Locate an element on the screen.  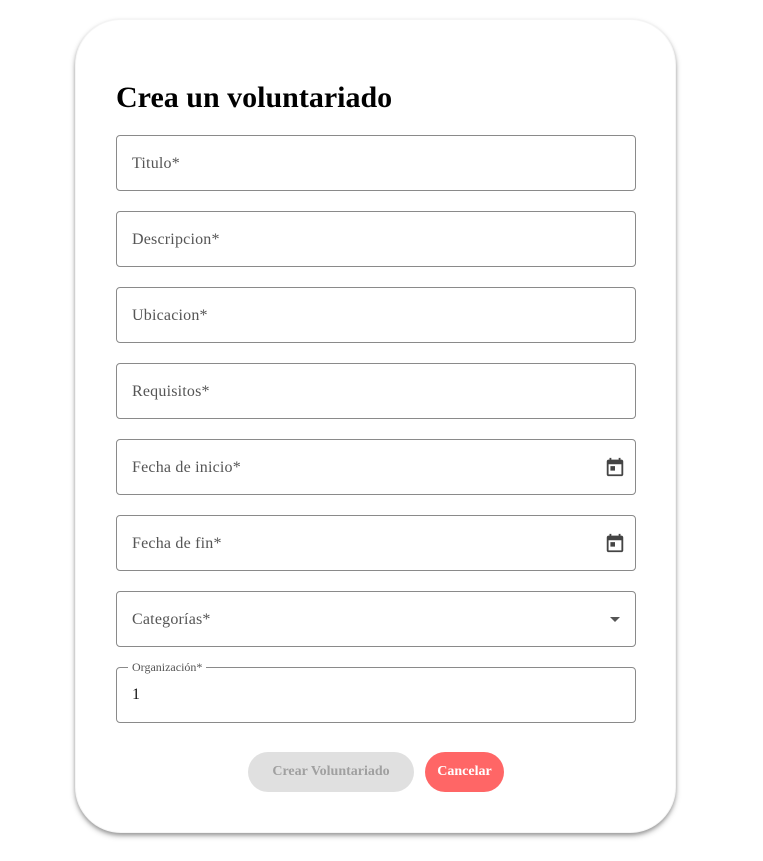
requisitos-label: Requisitos* is located at coordinates (171, 391).